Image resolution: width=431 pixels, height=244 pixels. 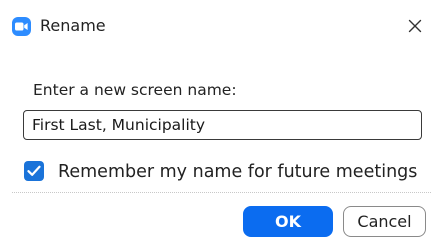 What do you see at coordinates (384, 221) in the screenshot?
I see `cancel-button: Cancel` at bounding box center [384, 221].